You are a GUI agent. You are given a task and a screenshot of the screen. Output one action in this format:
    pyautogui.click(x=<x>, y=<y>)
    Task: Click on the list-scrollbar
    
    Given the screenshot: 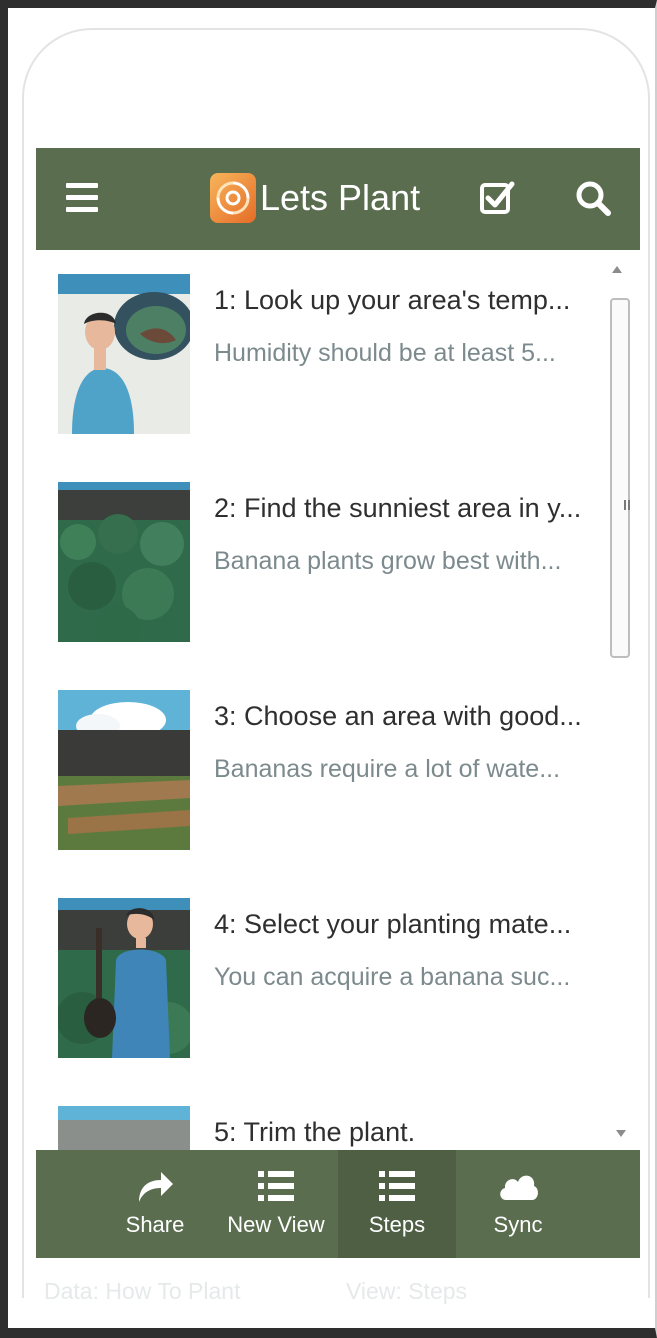 What is the action you would take?
    pyautogui.click(x=622, y=706)
    